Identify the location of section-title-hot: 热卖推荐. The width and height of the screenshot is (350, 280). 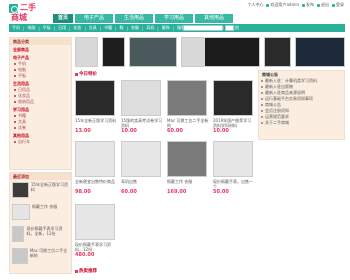
(86, 271).